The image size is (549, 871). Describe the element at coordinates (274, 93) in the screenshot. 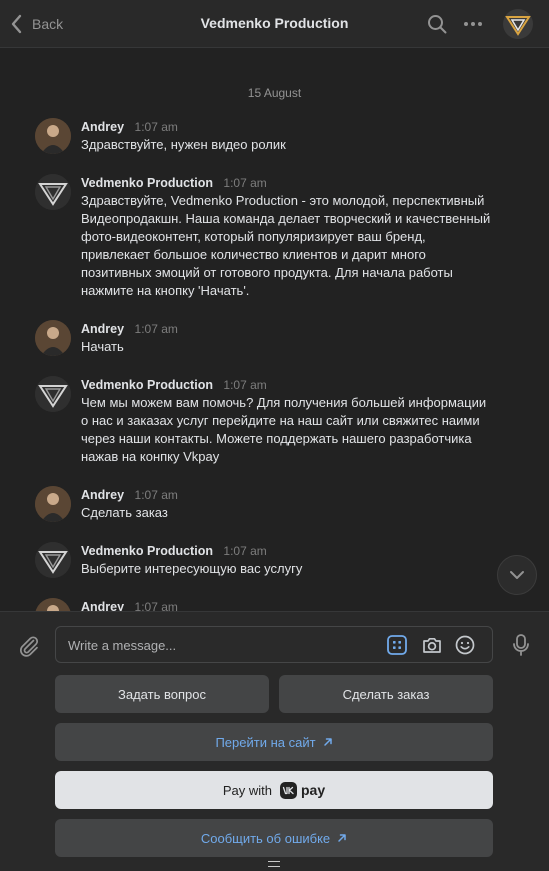

I see `date-separator: 15 August` at that location.